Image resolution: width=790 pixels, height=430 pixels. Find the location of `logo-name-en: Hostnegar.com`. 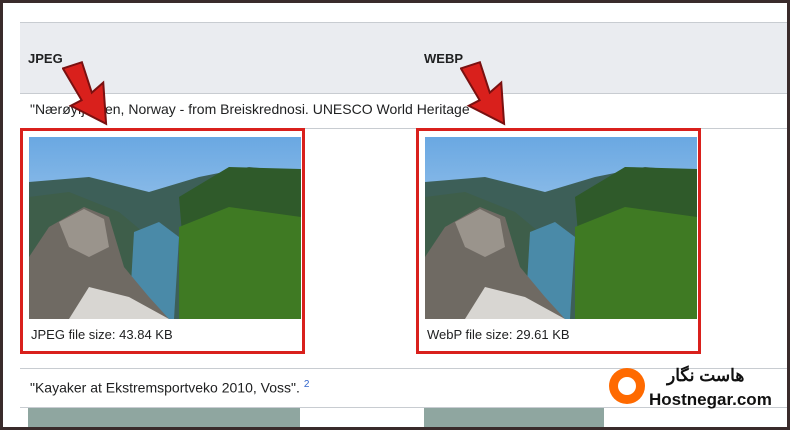

logo-name-en: Hostnegar.com is located at coordinates (710, 399).